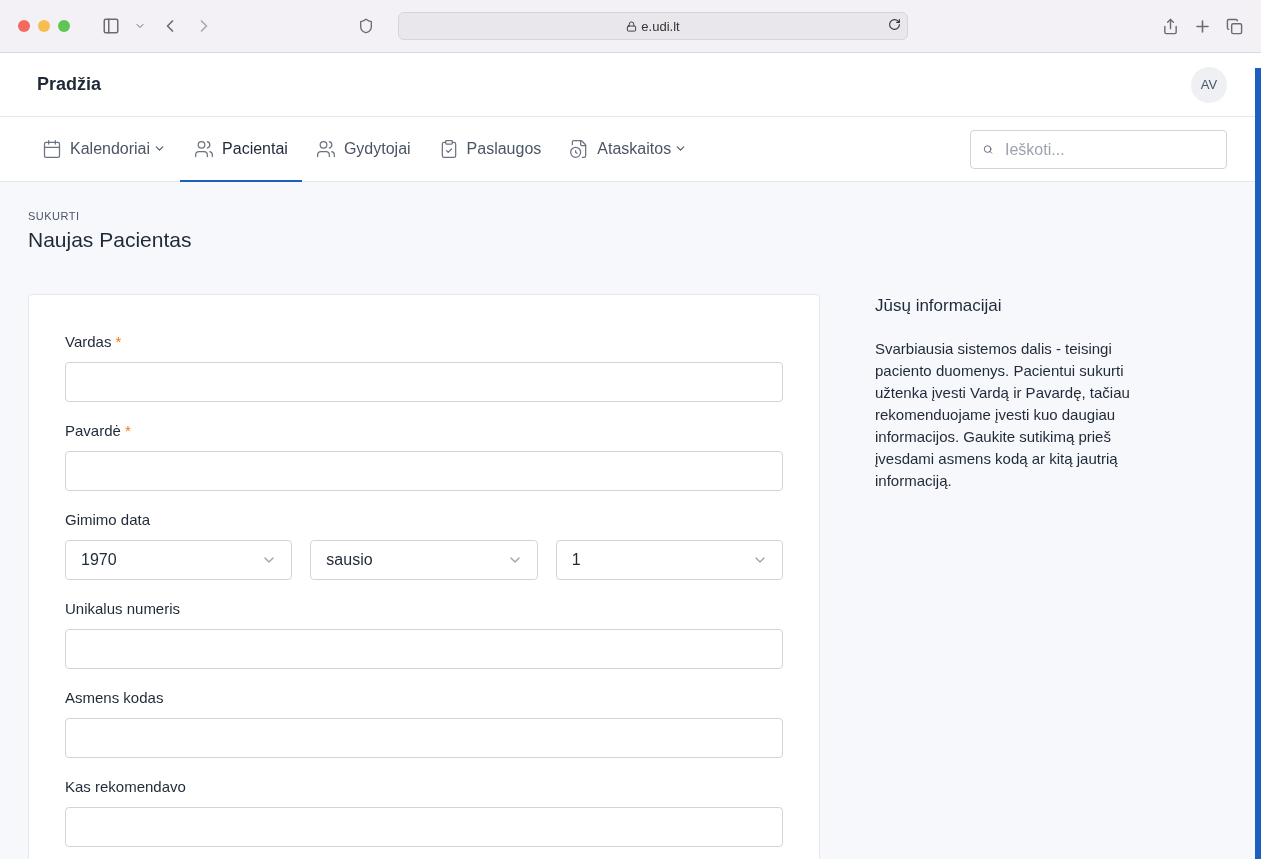  What do you see at coordinates (98, 430) in the screenshot?
I see `field-label: Pavardė *` at bounding box center [98, 430].